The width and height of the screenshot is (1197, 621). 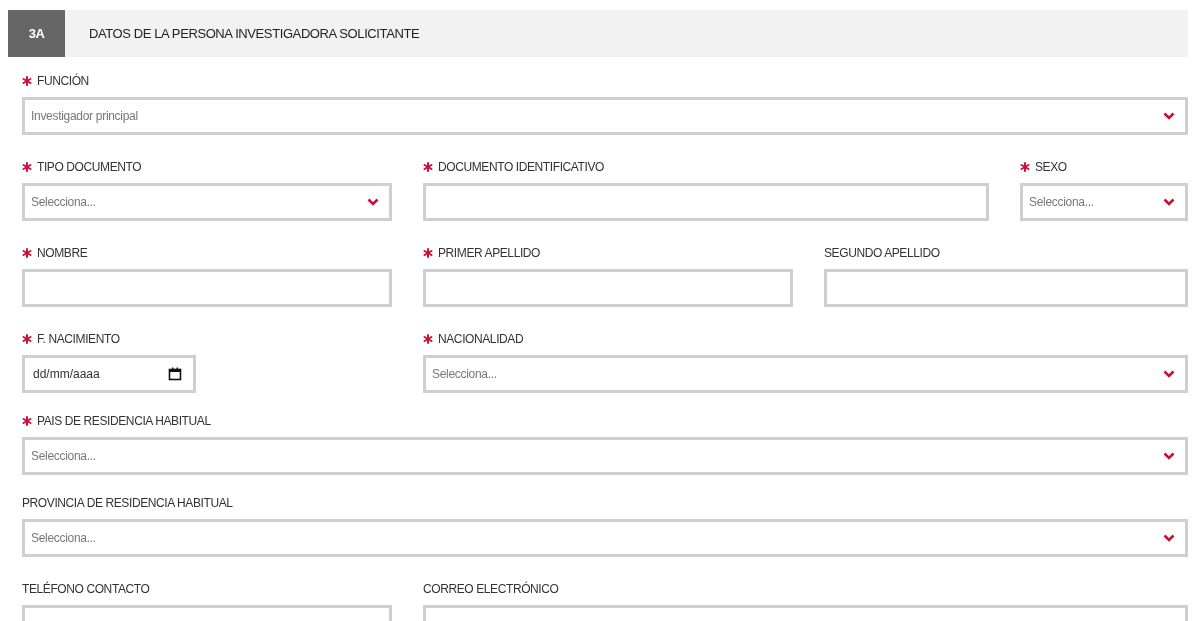 What do you see at coordinates (1051, 167) in the screenshot?
I see `field-label: SEXO` at bounding box center [1051, 167].